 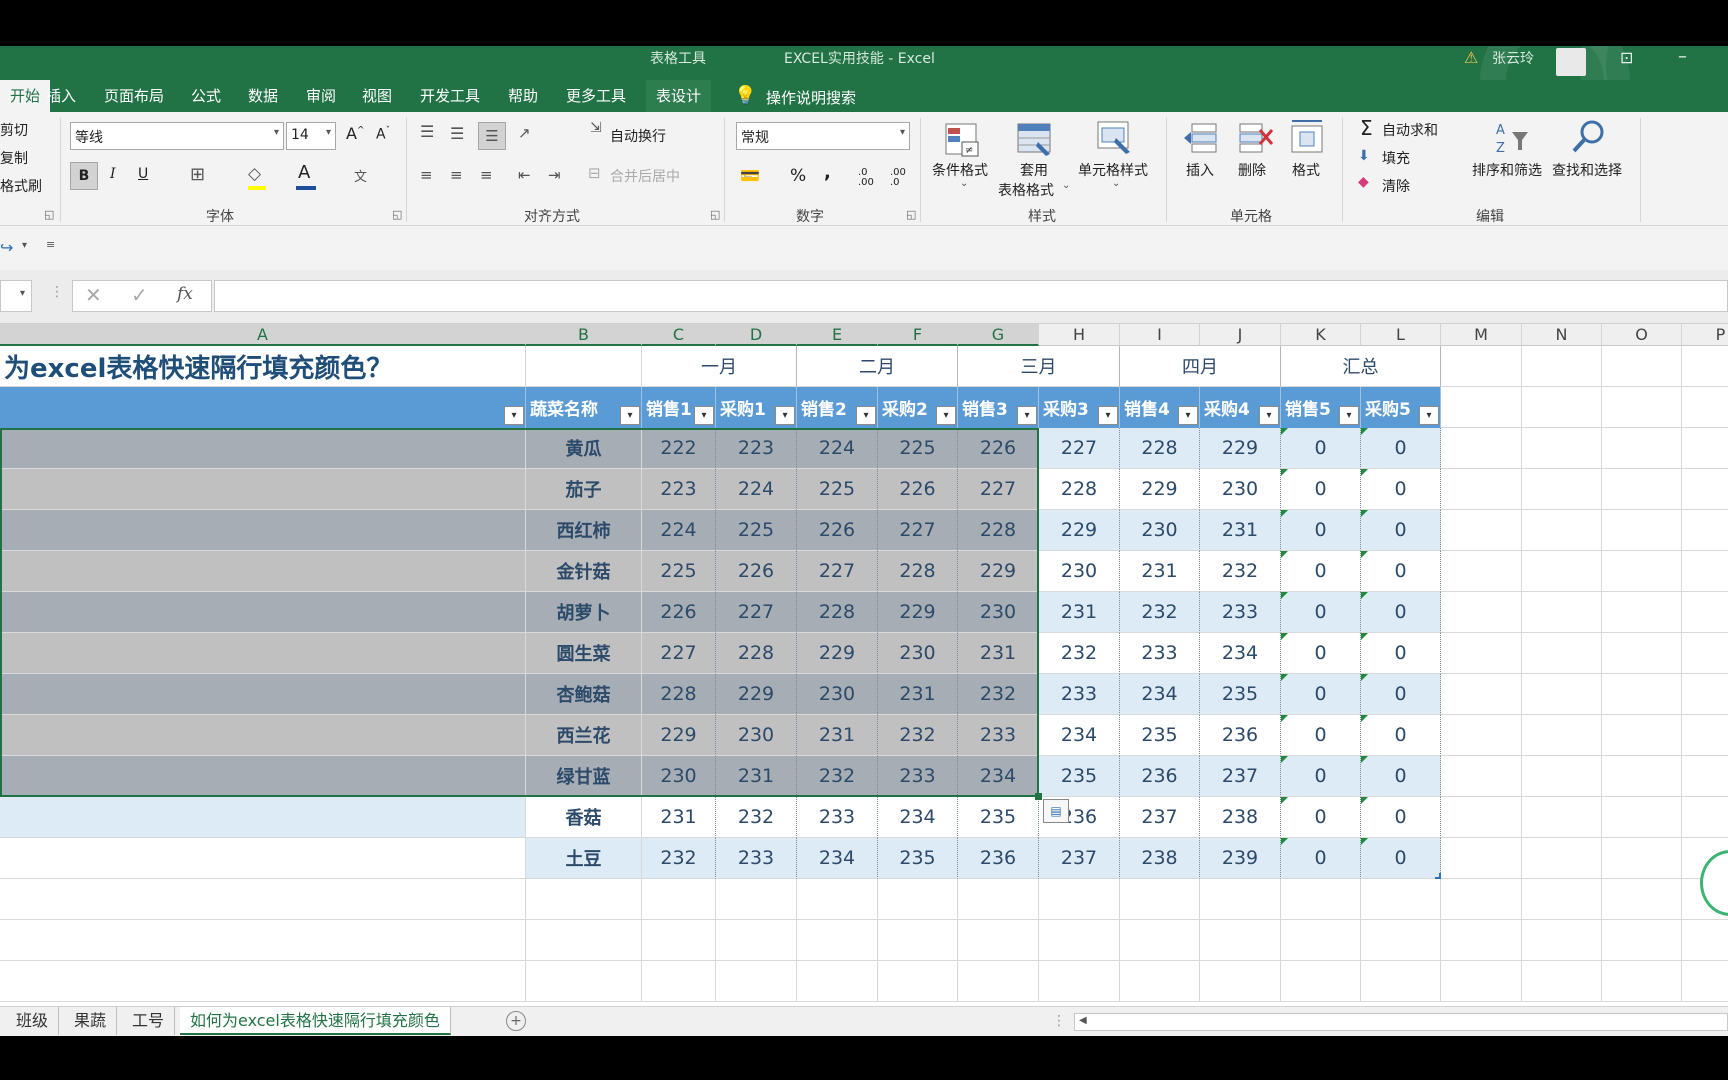 What do you see at coordinates (756, 335) in the screenshot?
I see `column-header-d: D` at bounding box center [756, 335].